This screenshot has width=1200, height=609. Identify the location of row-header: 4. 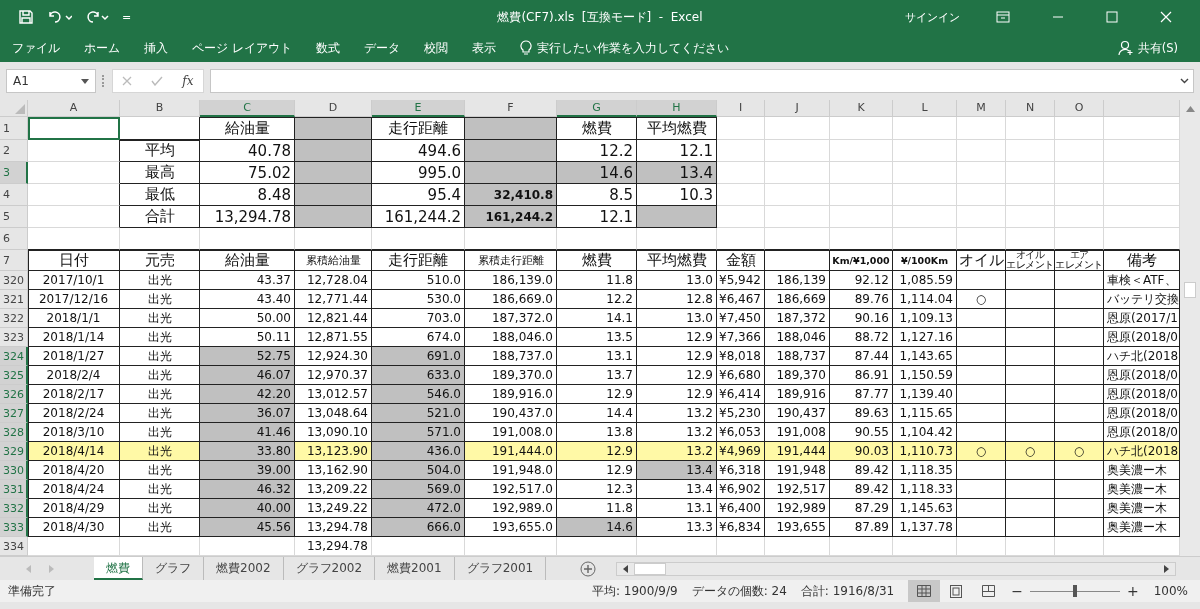
(14, 195).